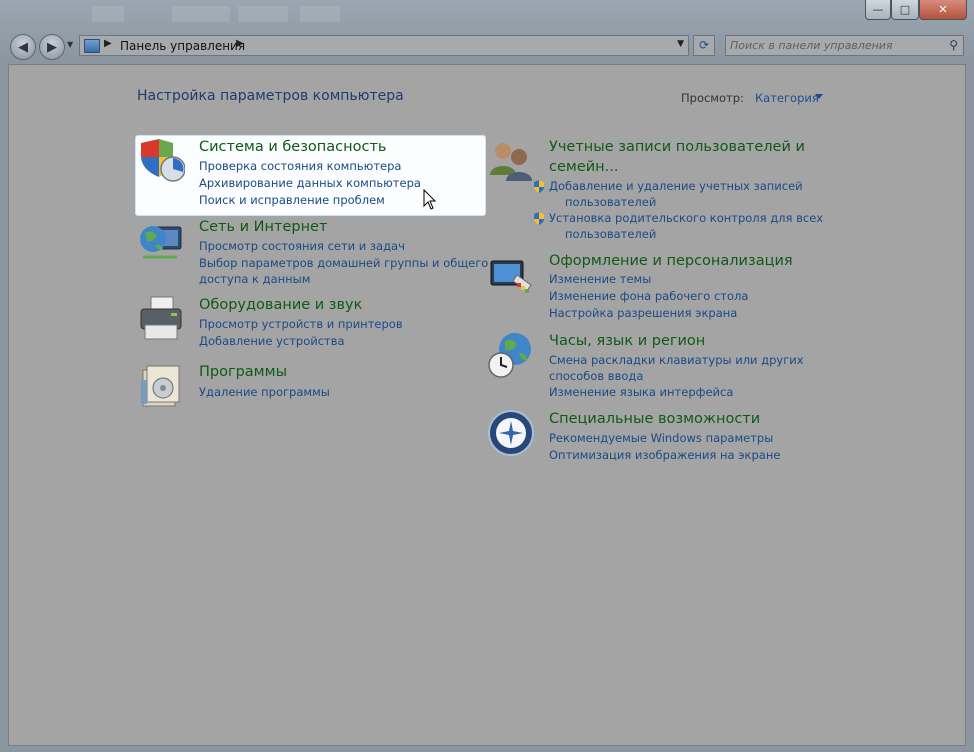 The image size is (974, 752). What do you see at coordinates (511, 276) in the screenshot?
I see `monitor-paint-icon` at bounding box center [511, 276].